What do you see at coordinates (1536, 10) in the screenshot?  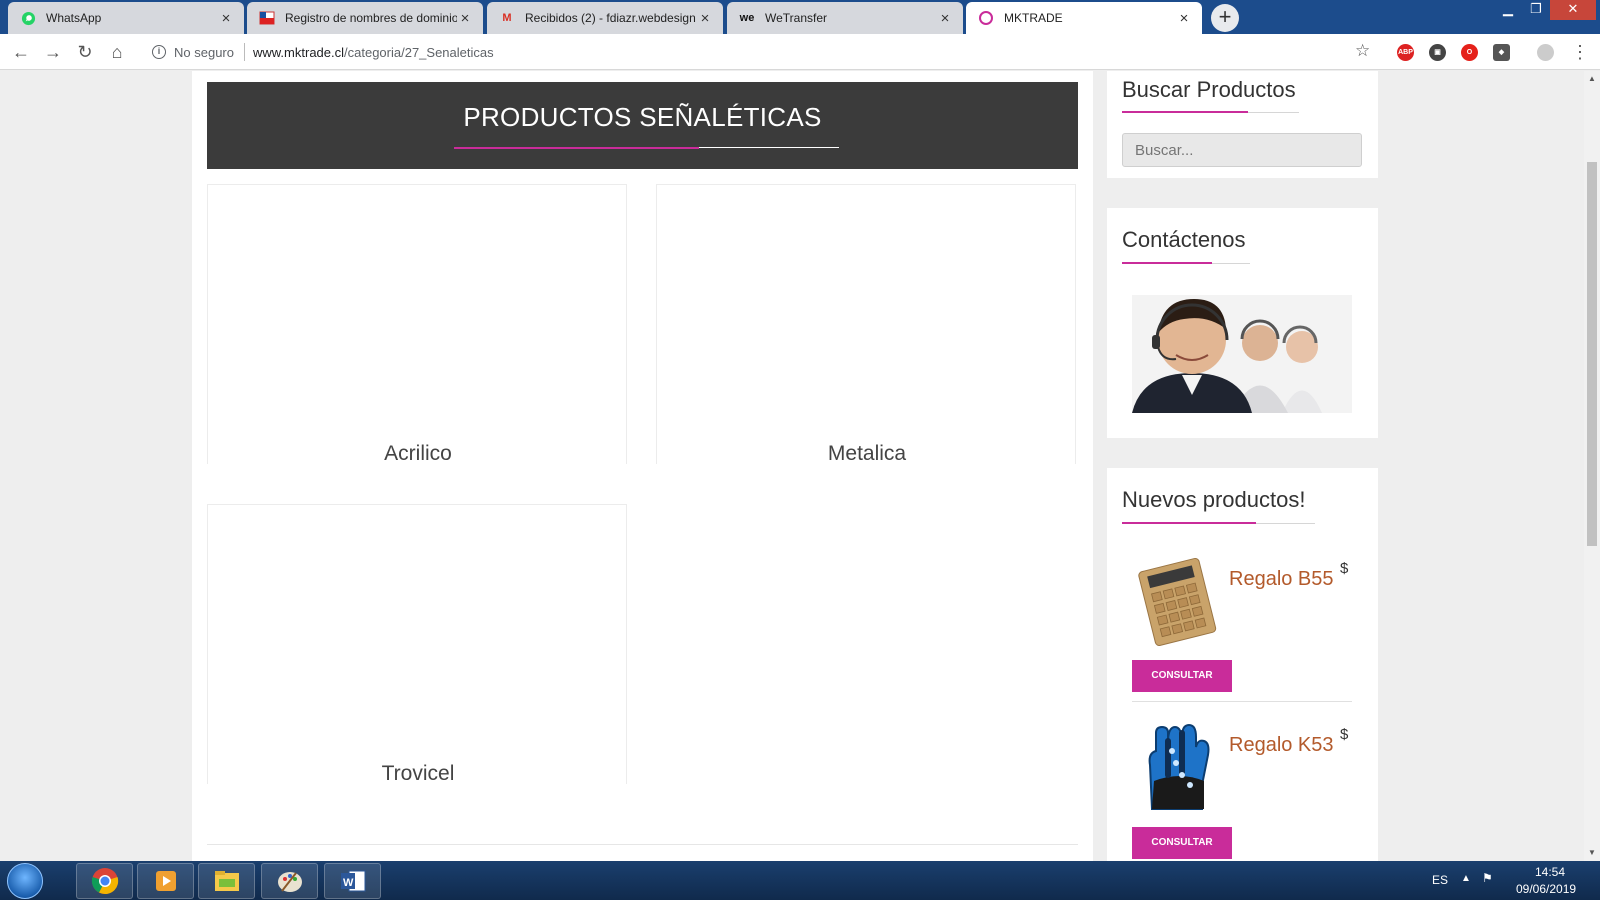 I see `restore-window-icon: ❐` at bounding box center [1536, 10].